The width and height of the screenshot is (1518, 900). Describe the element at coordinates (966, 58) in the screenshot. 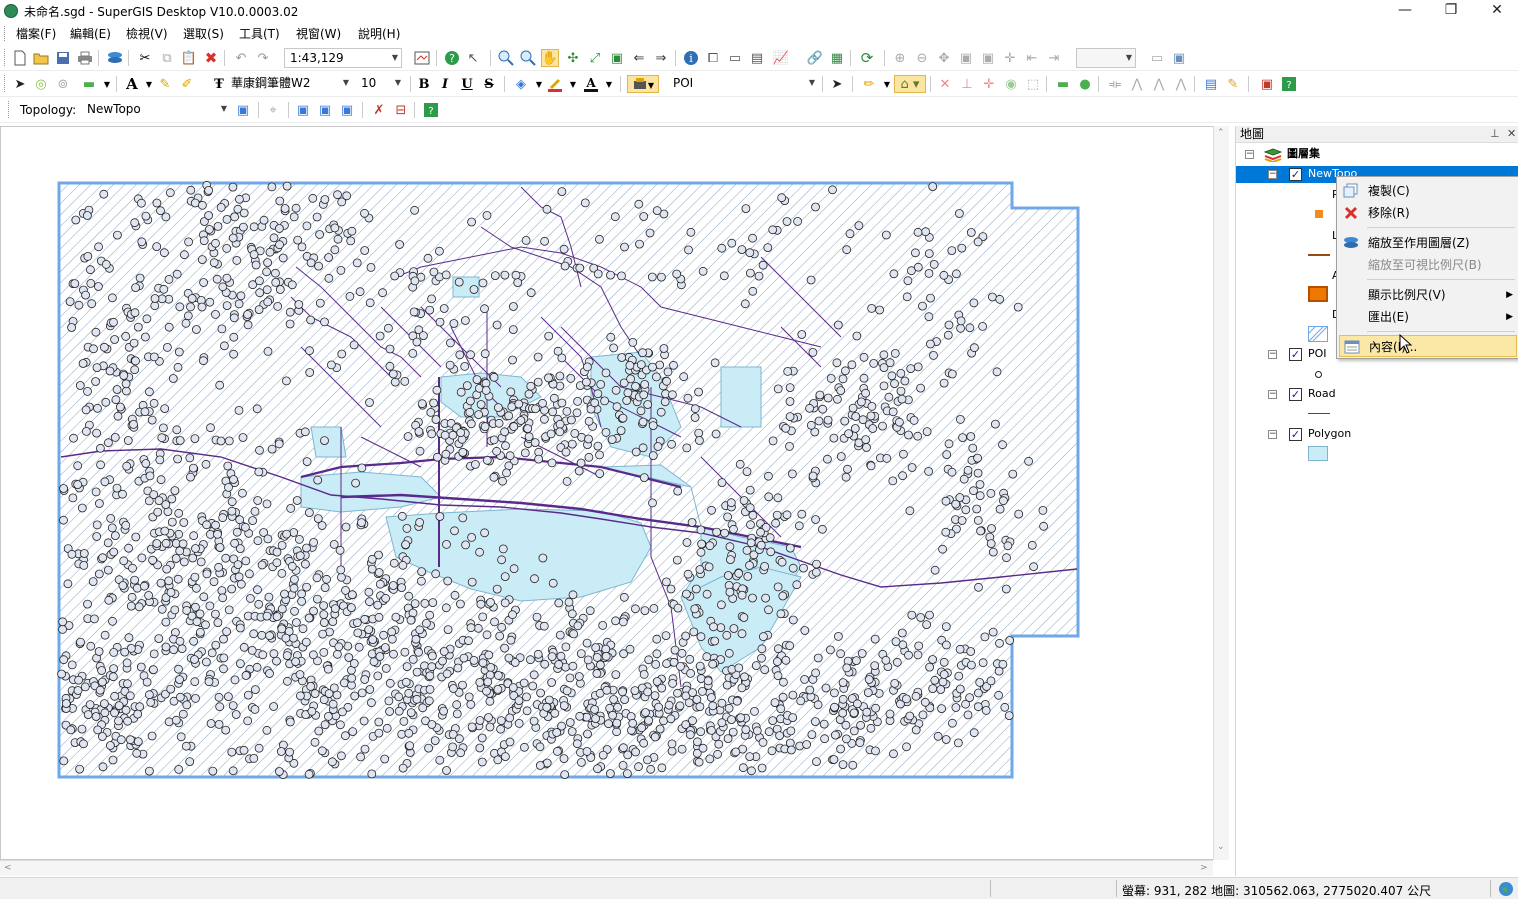

I see `layout-full-icon: ▣` at that location.